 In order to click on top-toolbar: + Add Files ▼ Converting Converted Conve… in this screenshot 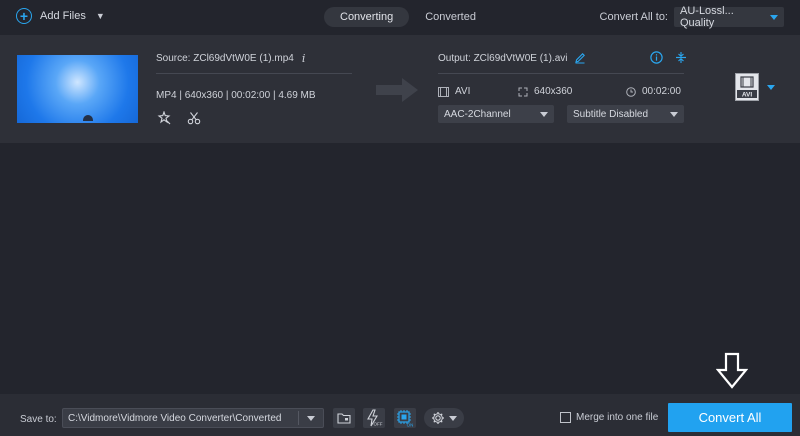, I will do `click(400, 17)`.